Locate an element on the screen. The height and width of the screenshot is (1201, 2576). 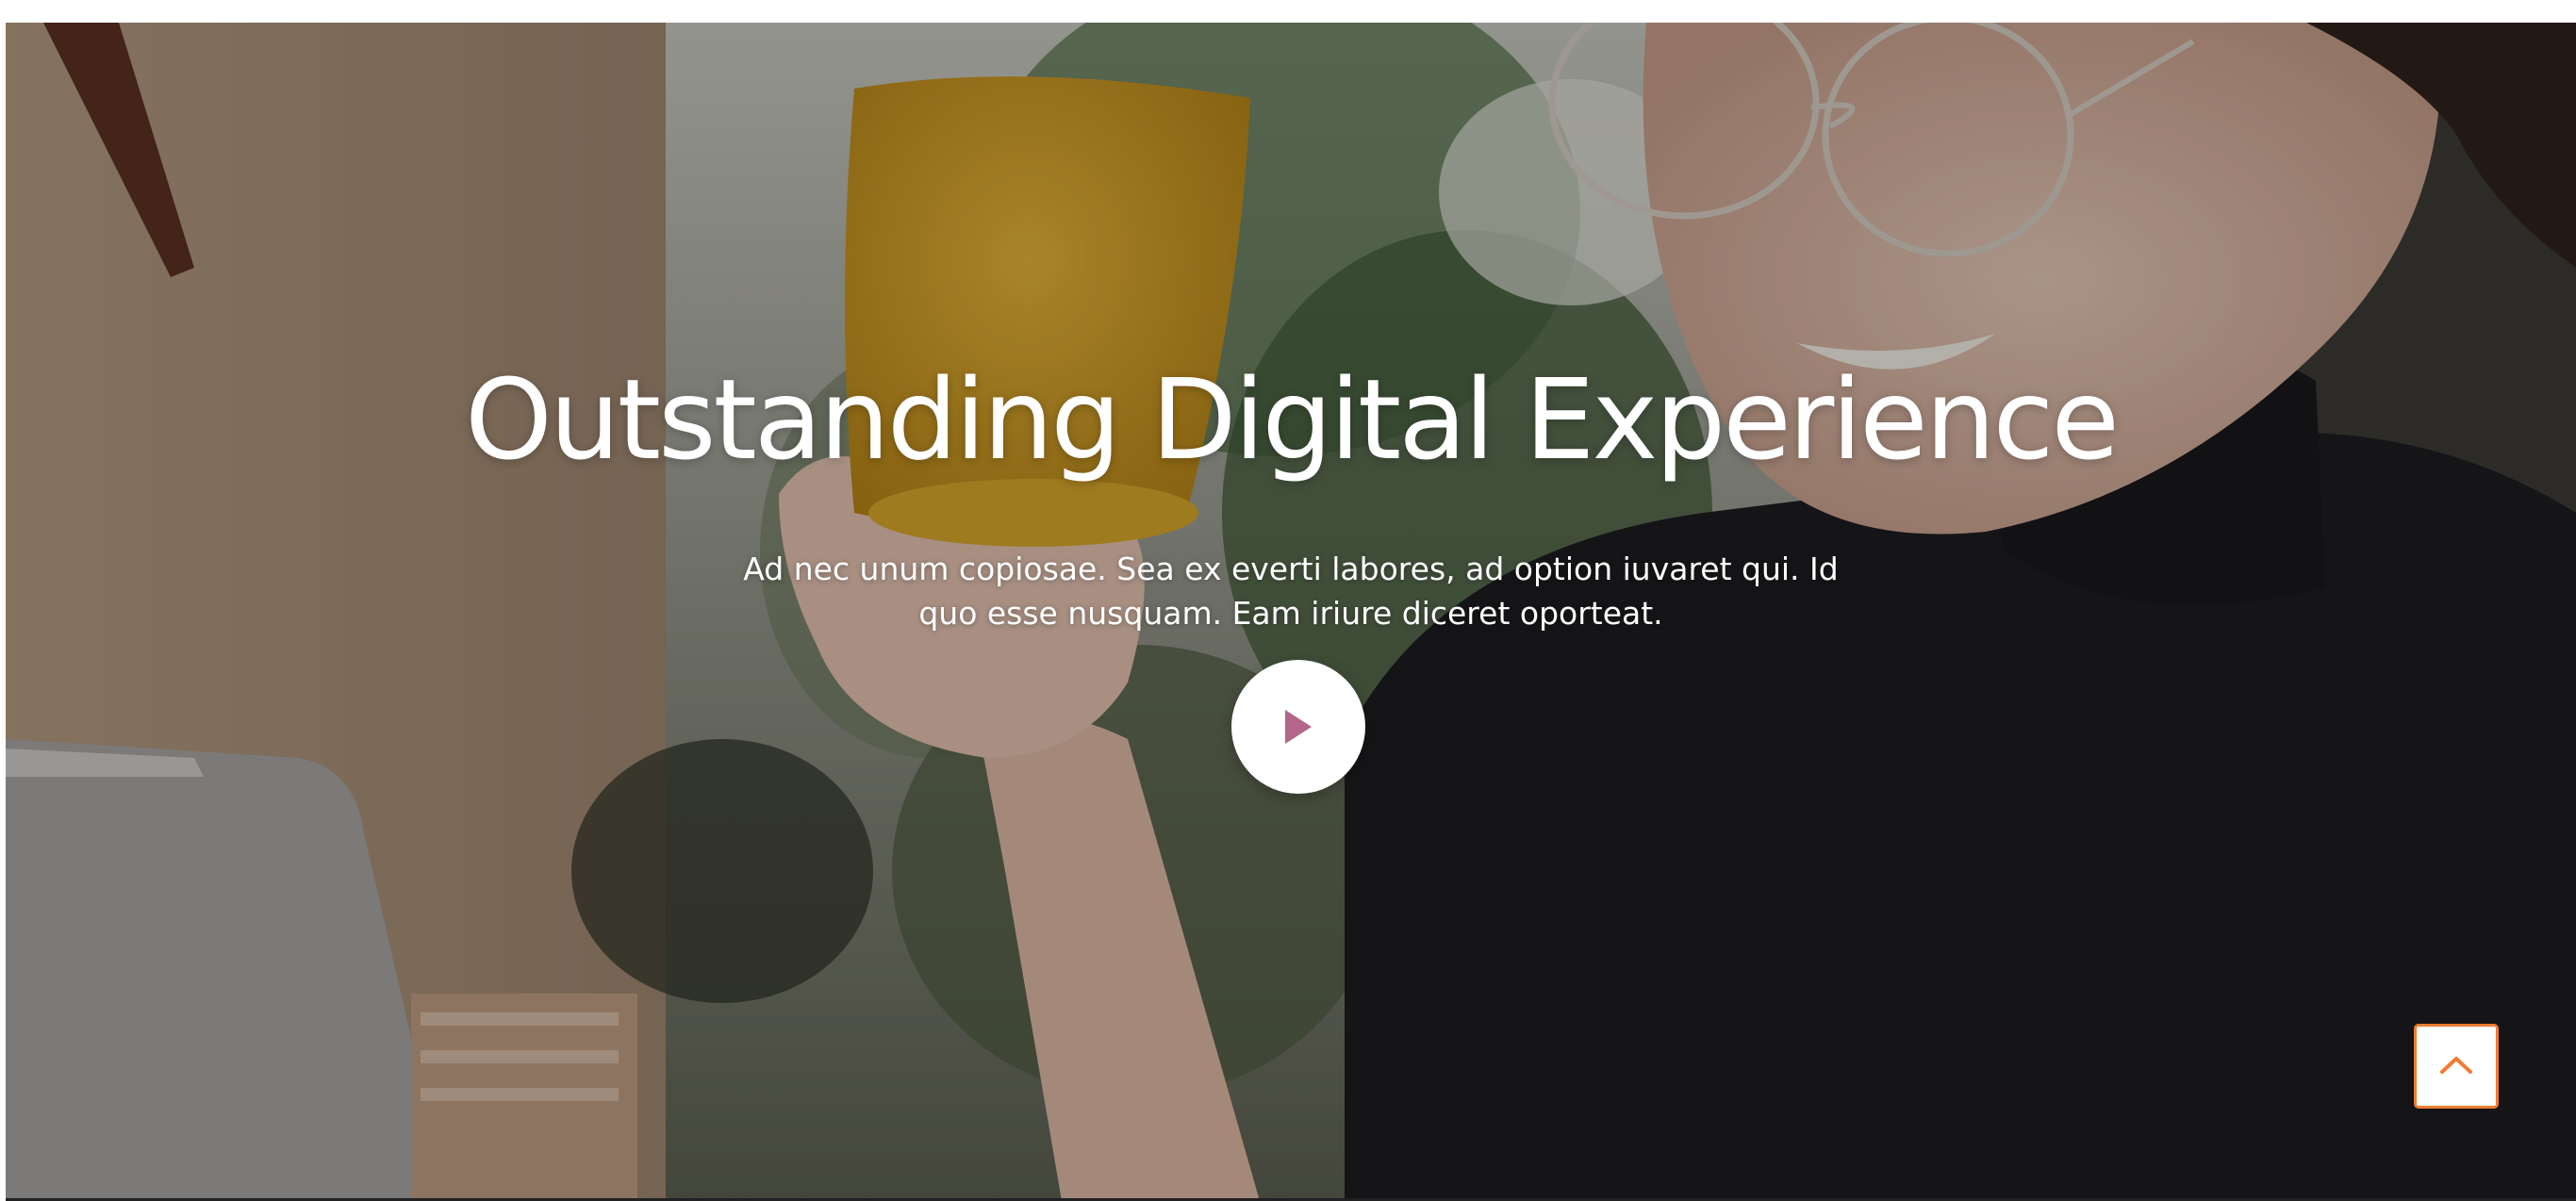
play-video-button is located at coordinates (1298, 727).